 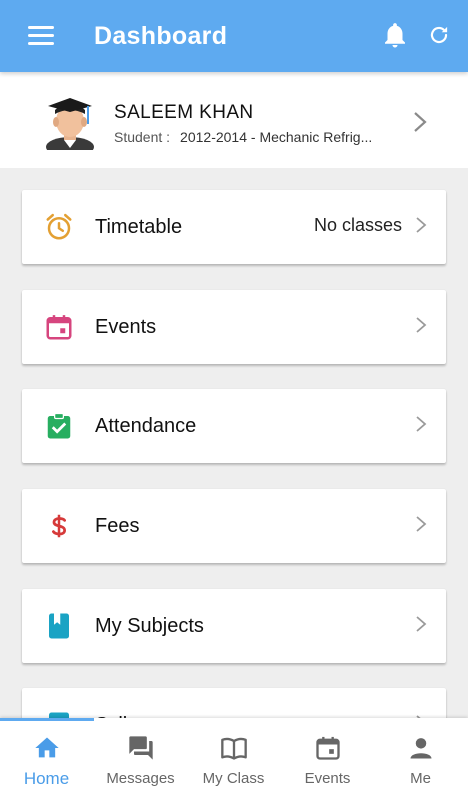 I want to click on nav-label: Events, so click(x=327, y=778).